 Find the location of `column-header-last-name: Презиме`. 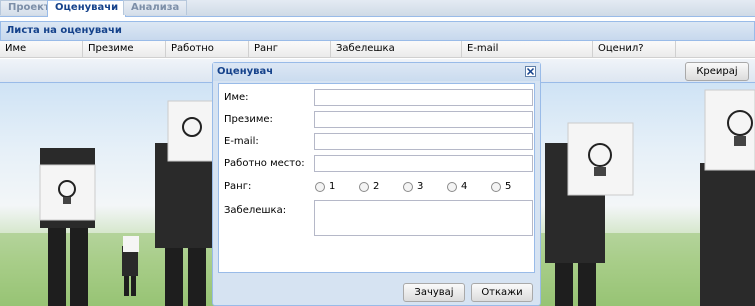

column-header-last-name: Презиме is located at coordinates (124, 49).